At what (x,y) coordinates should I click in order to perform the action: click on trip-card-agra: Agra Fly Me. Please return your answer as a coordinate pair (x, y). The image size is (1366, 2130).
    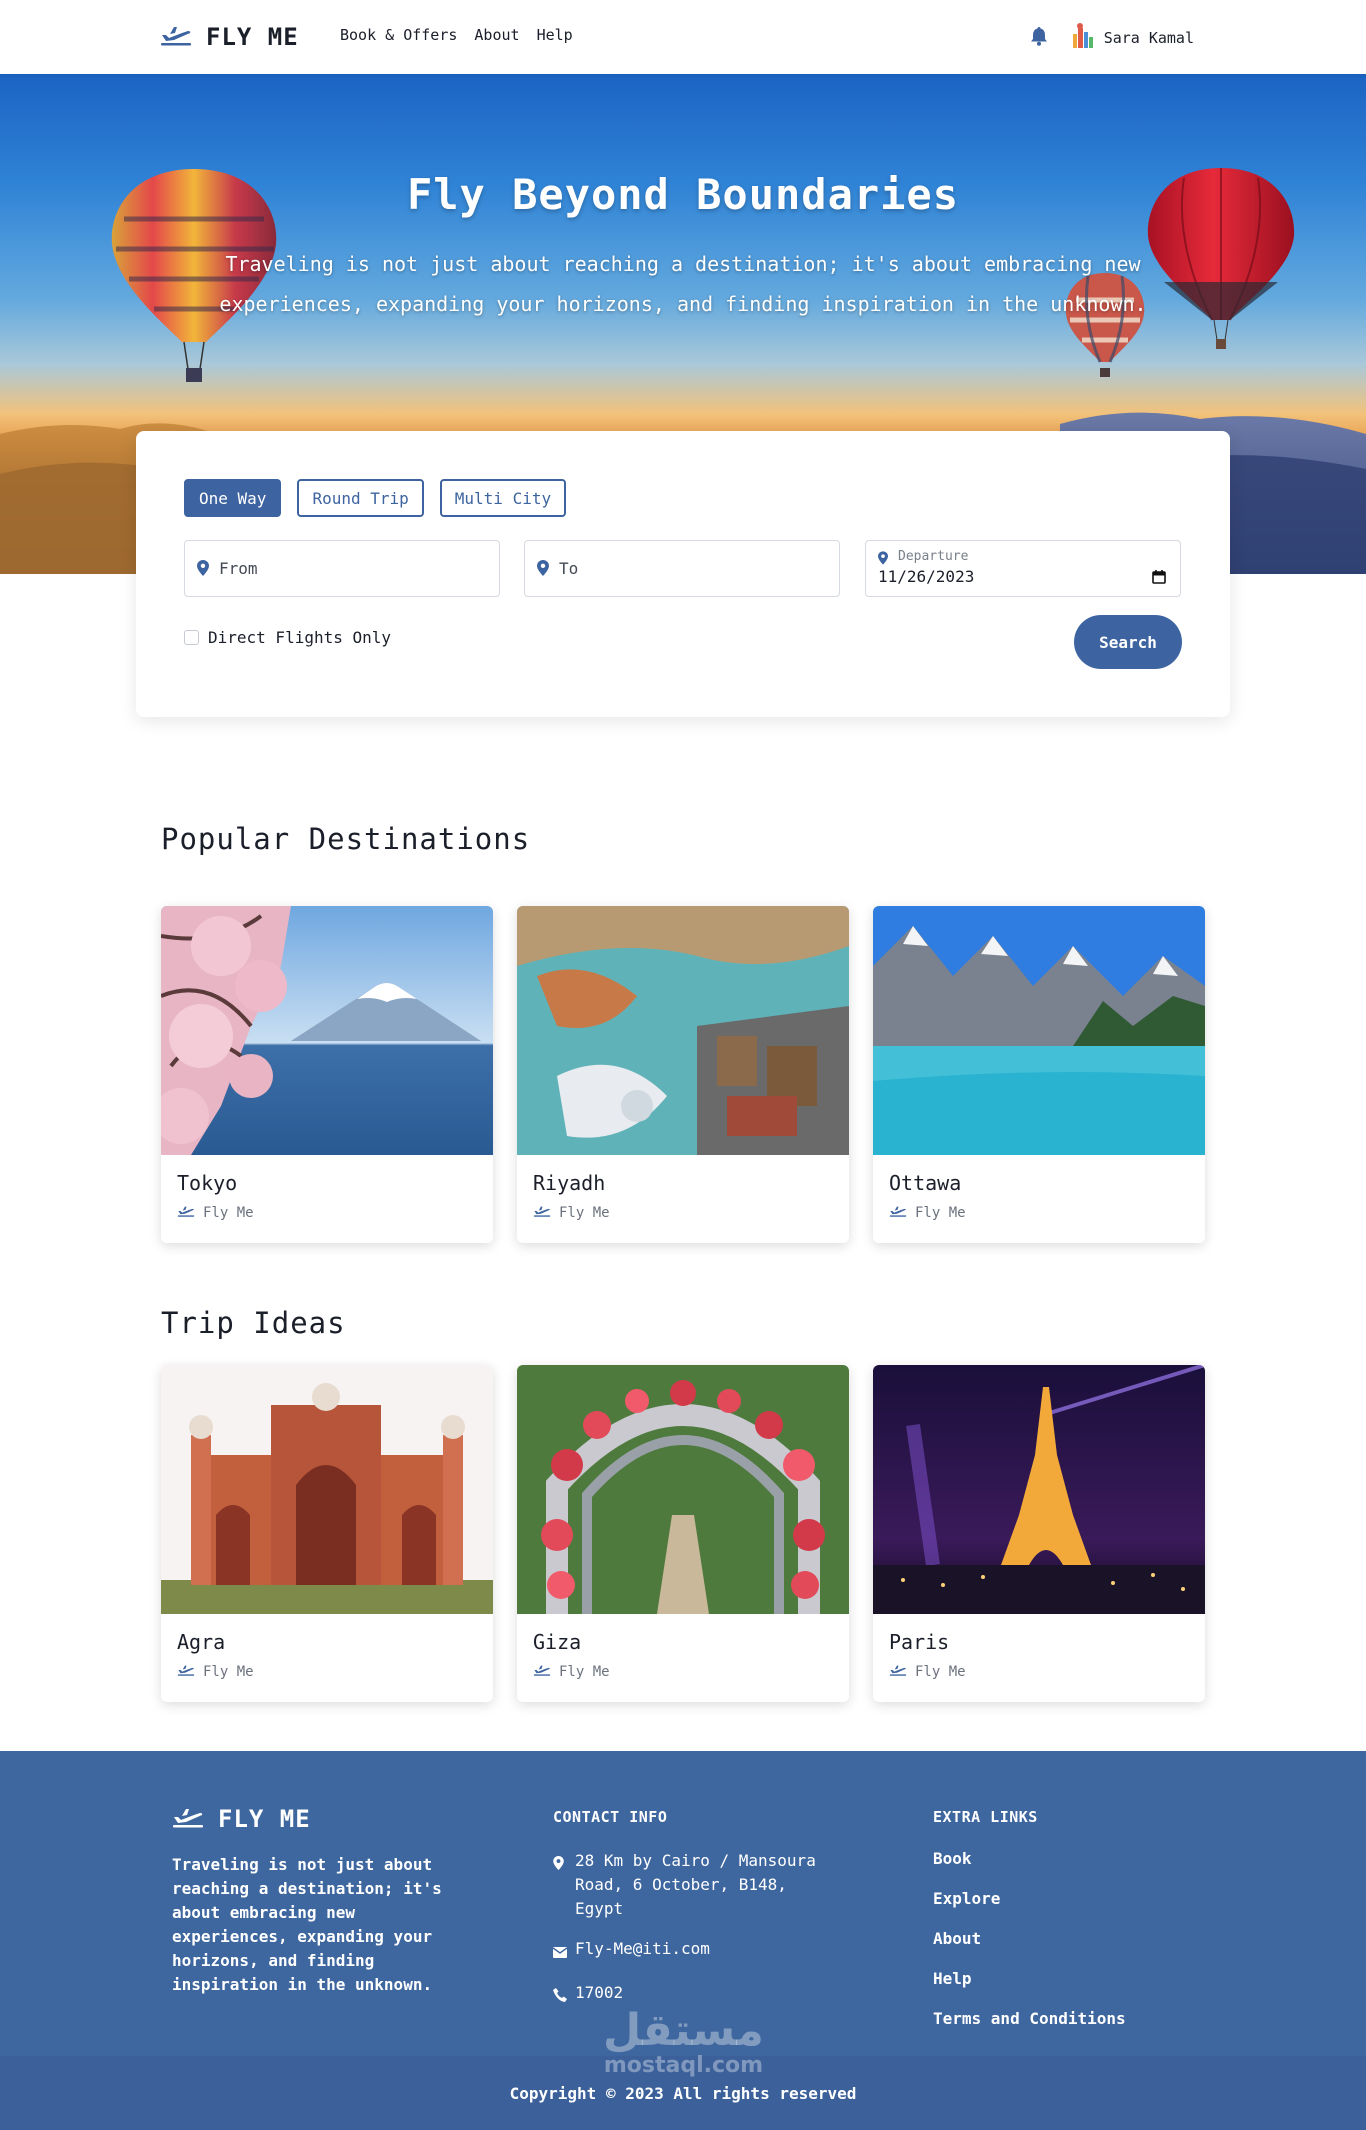
    Looking at the image, I should click on (327, 1533).